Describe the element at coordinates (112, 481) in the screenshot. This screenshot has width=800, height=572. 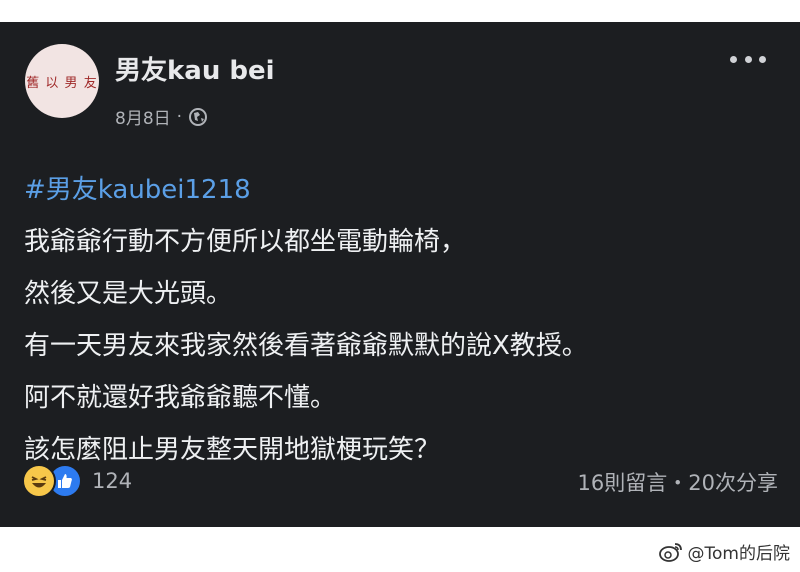
I see `reaction-count: 124` at that location.